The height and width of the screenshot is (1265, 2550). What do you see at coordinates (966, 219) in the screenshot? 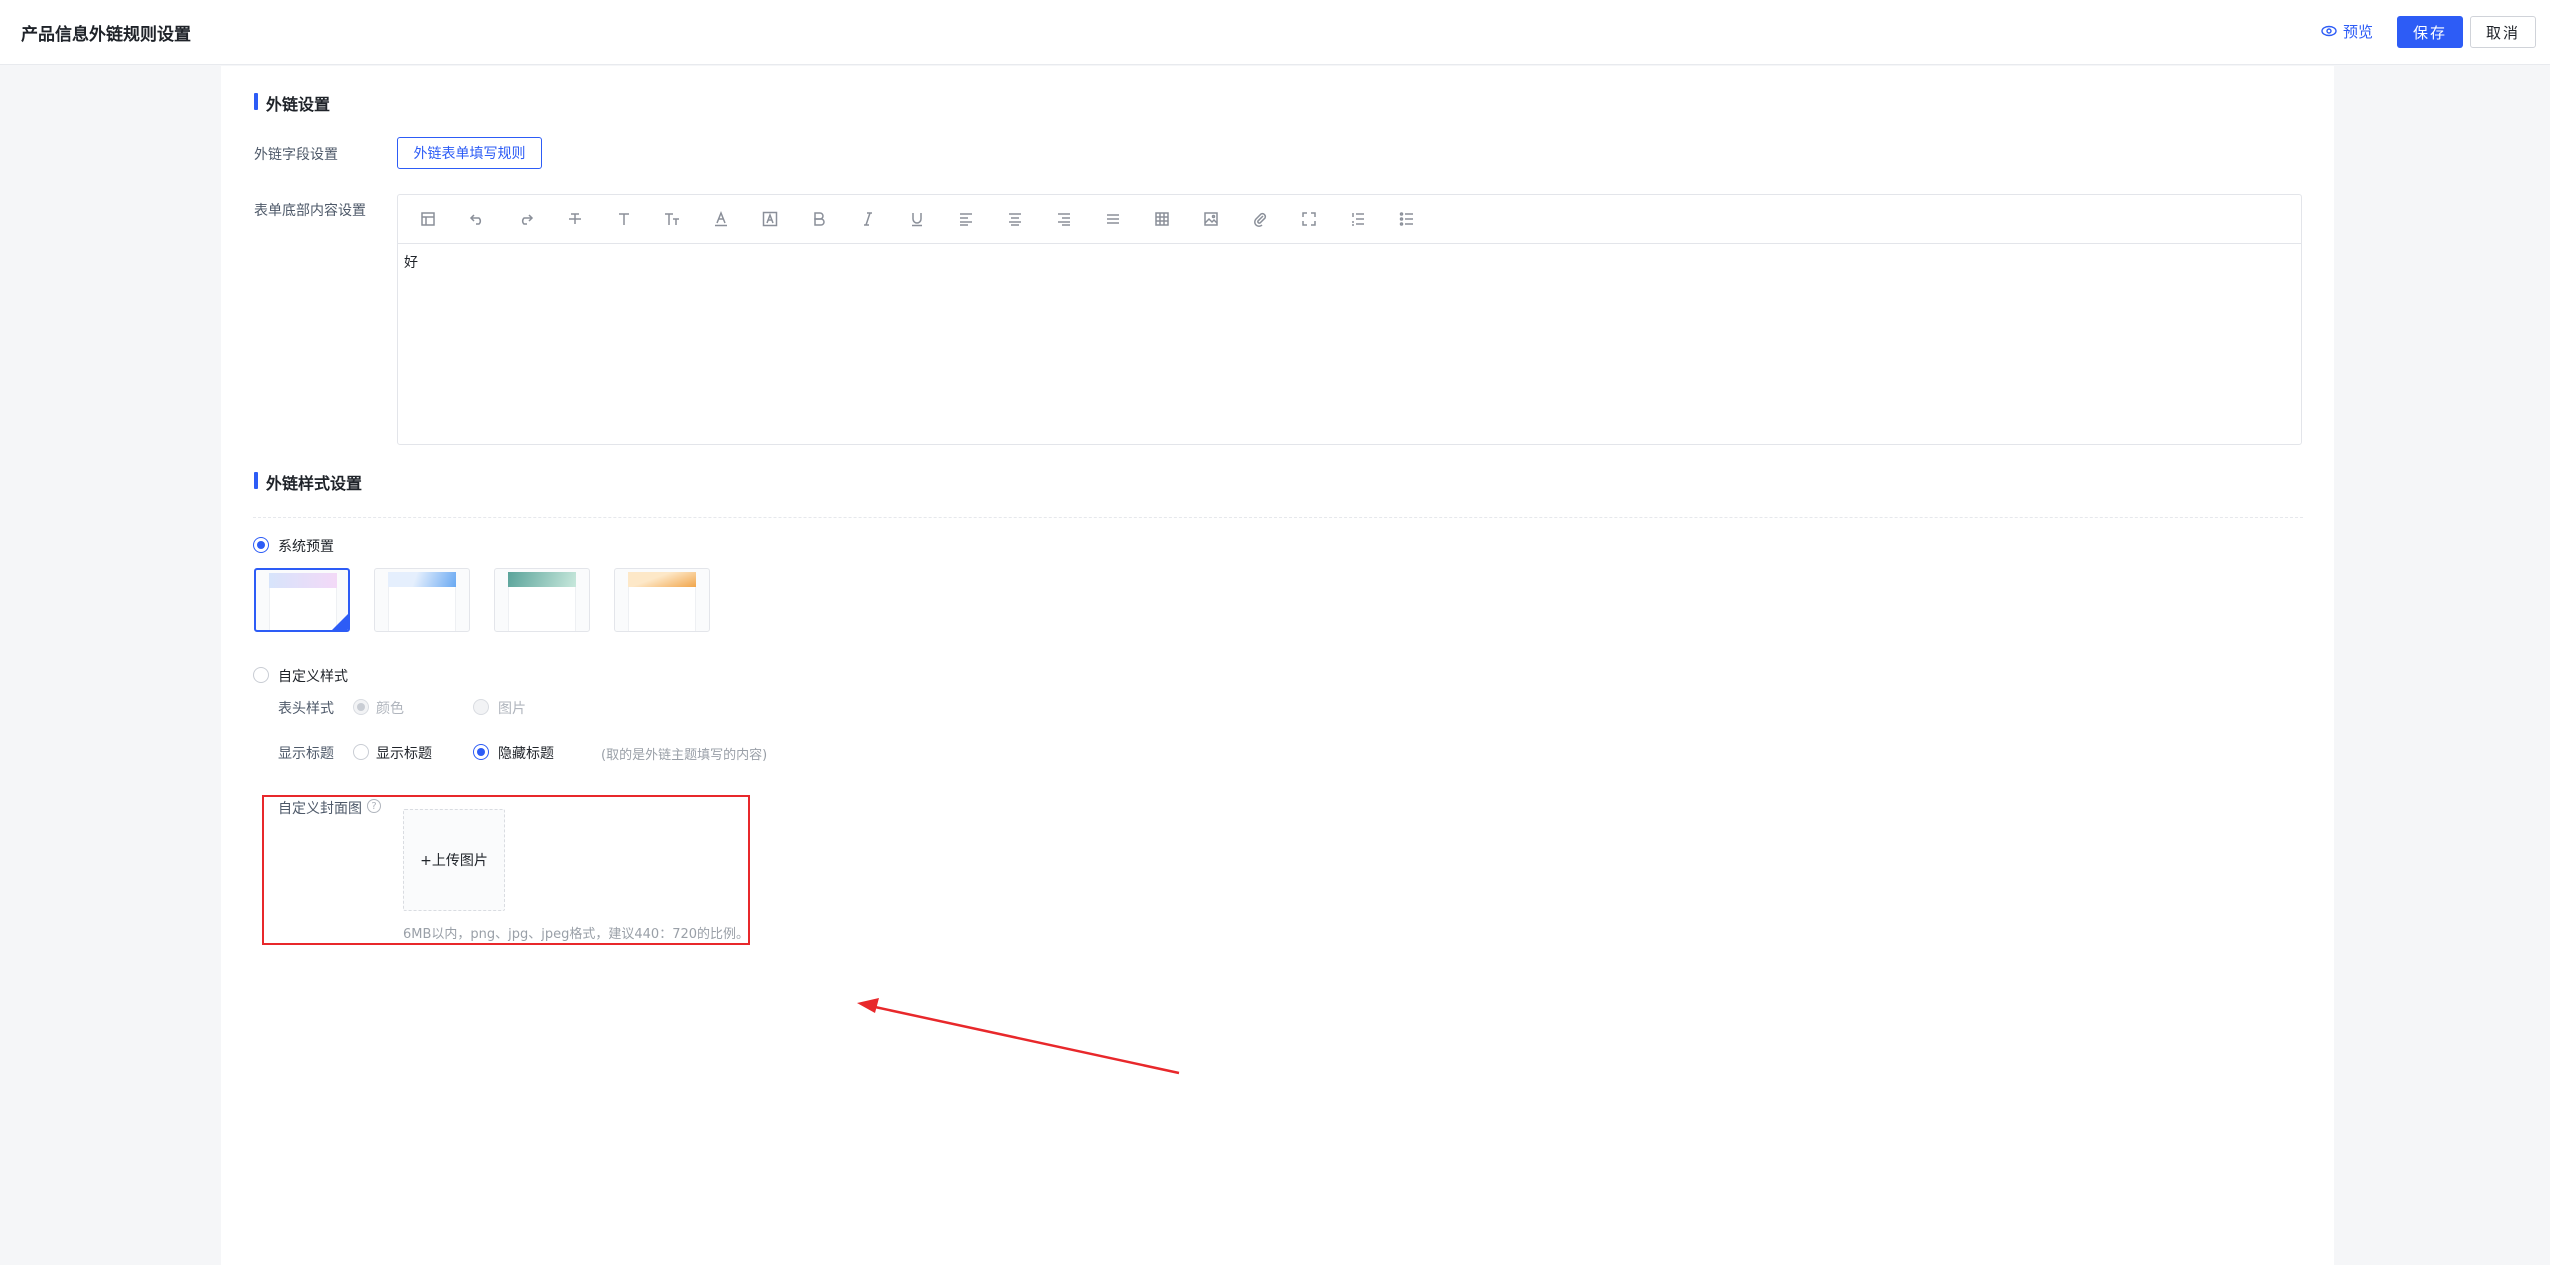
I see `align-left-icon` at bounding box center [966, 219].